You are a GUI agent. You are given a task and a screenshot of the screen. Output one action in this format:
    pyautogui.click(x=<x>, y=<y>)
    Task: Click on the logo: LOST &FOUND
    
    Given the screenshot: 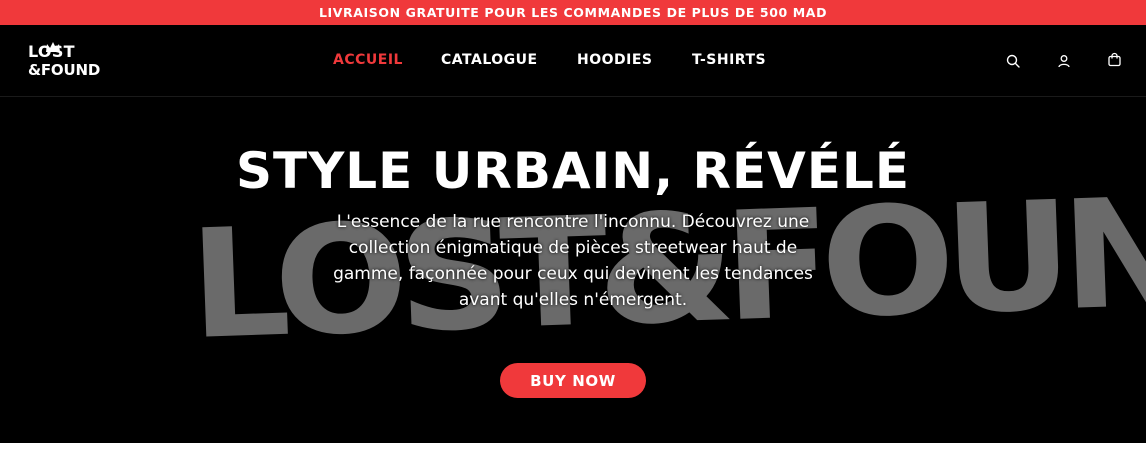 What is the action you would take?
    pyautogui.click(x=64, y=61)
    